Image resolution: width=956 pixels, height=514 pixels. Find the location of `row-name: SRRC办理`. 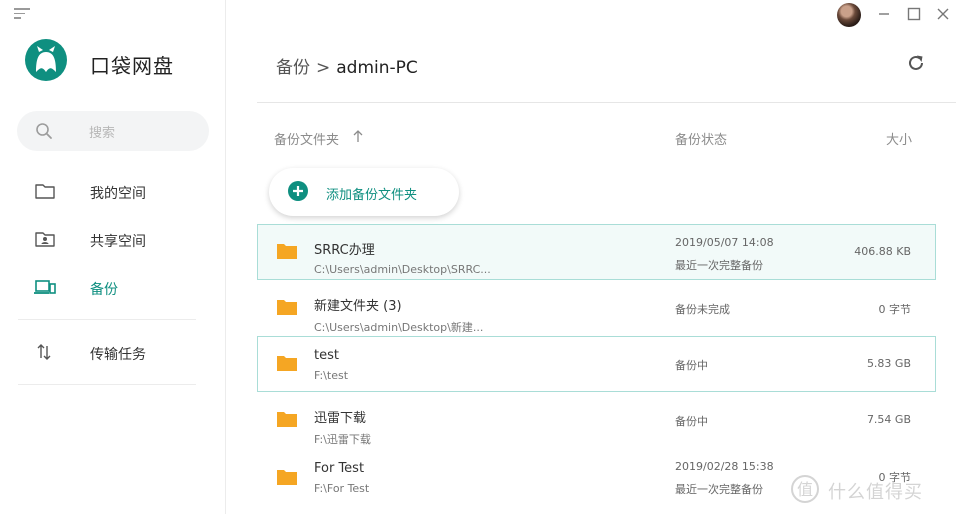

row-name: SRRC办理 is located at coordinates (344, 250).